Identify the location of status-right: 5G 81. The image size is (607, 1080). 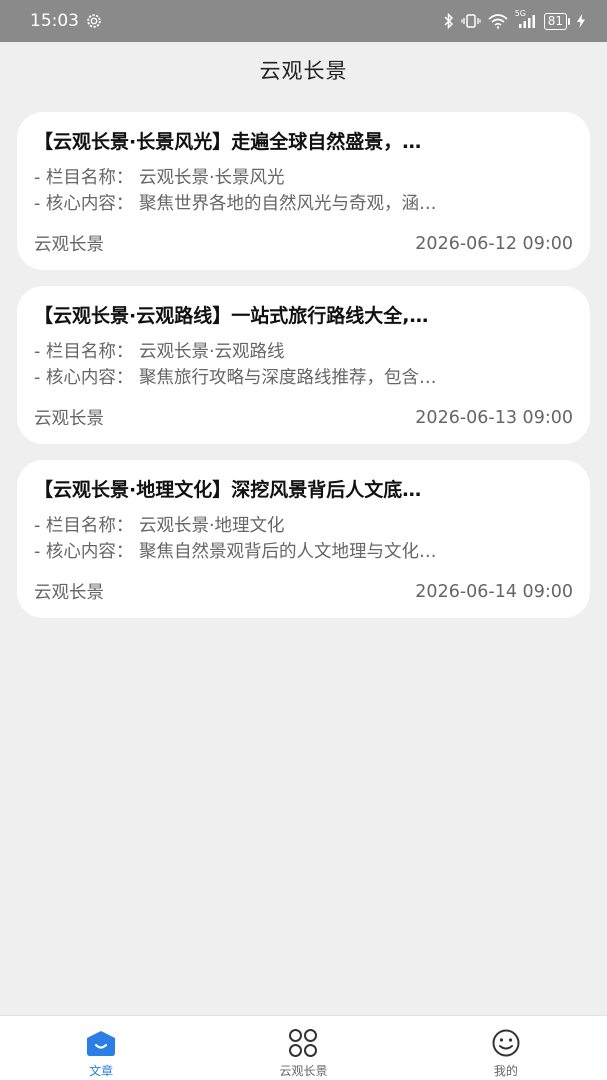
(514, 19).